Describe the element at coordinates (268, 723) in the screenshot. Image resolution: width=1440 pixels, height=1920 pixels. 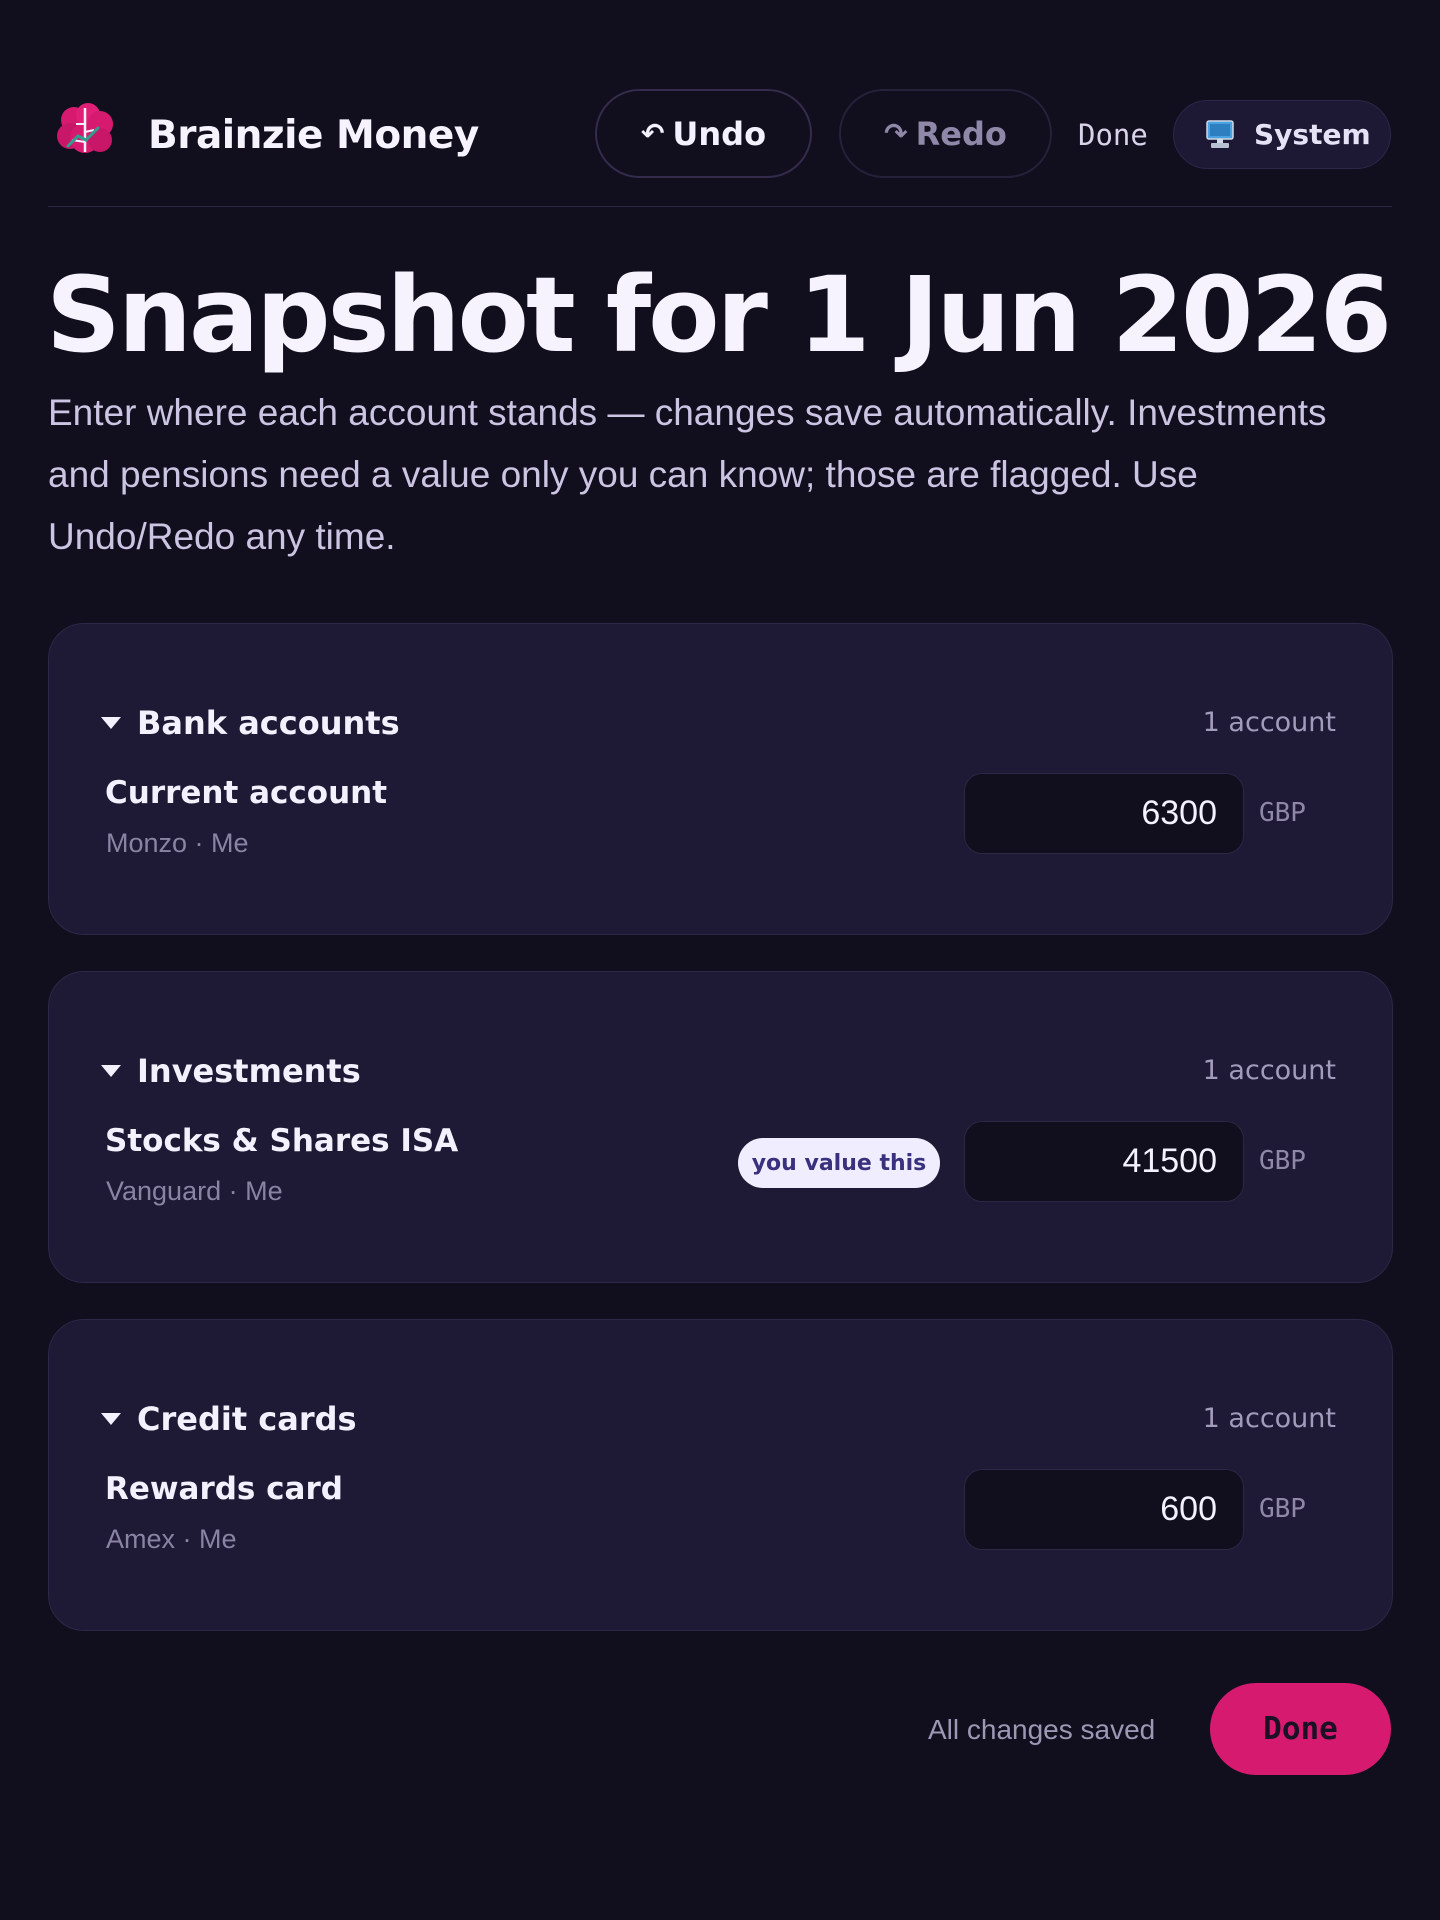
I see `group-title: Bank accounts` at that location.